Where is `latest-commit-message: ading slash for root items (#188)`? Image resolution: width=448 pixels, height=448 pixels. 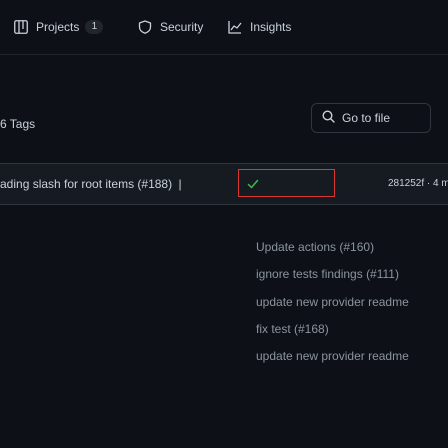
latest-commit-message: ading slash for root items (#188) is located at coordinates (86, 184).